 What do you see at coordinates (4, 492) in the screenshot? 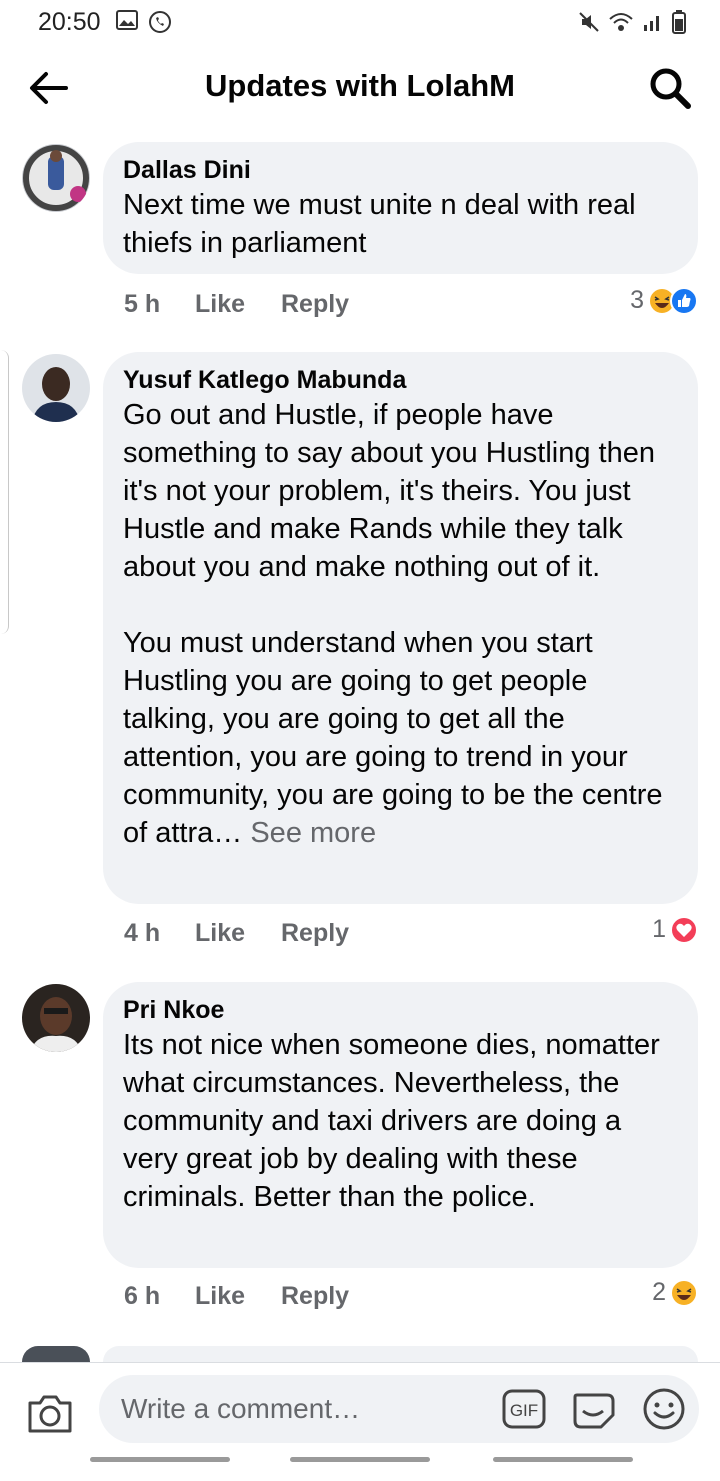
I see `scroll-indicator` at bounding box center [4, 492].